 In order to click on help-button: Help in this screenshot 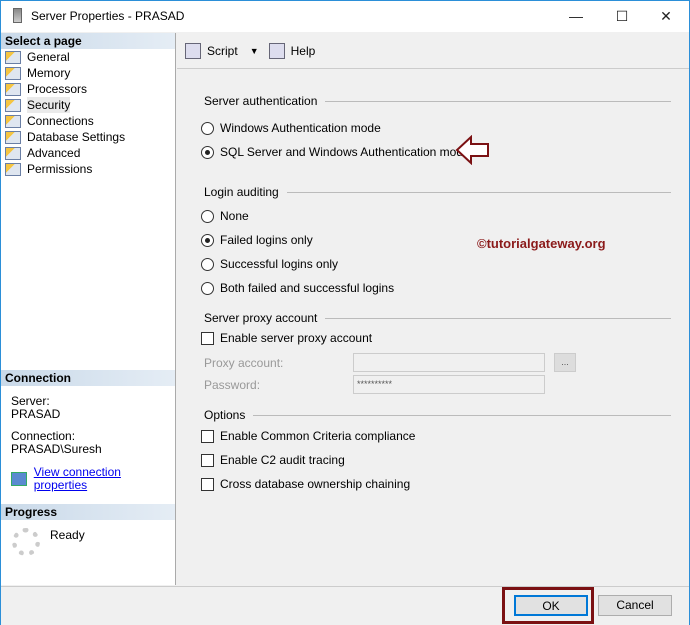, I will do `click(303, 51)`.